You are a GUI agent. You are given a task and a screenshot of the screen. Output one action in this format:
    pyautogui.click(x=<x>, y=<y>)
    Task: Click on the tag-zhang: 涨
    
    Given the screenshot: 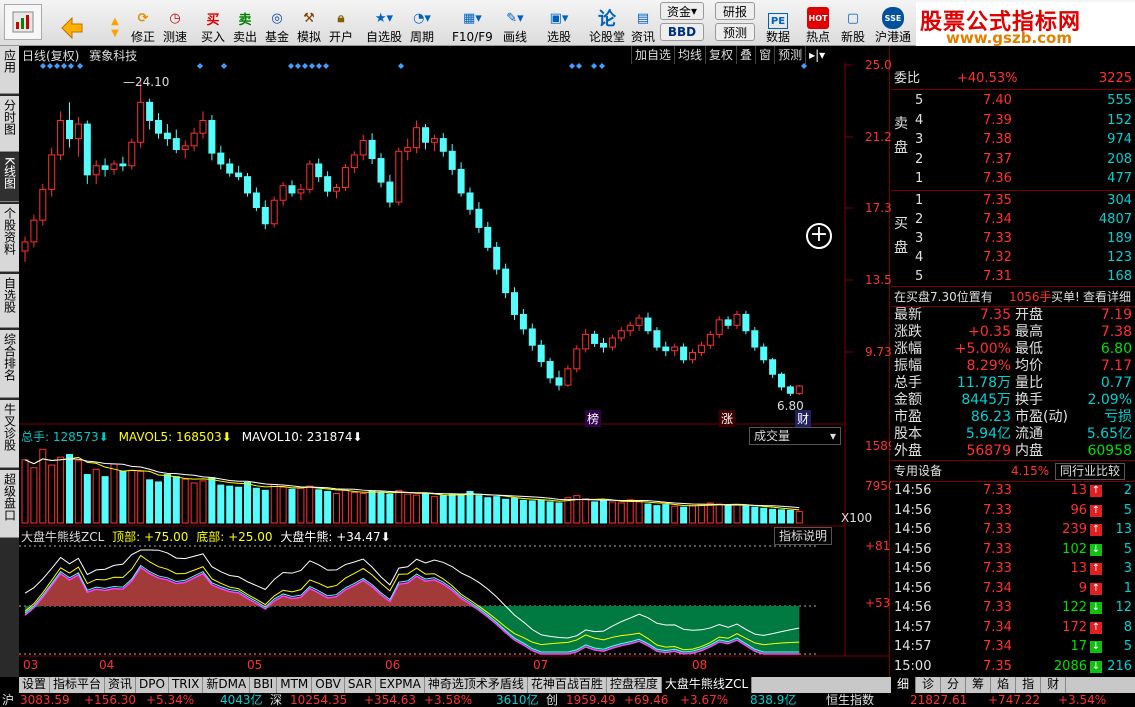 What is the action you would take?
    pyautogui.click(x=727, y=418)
    